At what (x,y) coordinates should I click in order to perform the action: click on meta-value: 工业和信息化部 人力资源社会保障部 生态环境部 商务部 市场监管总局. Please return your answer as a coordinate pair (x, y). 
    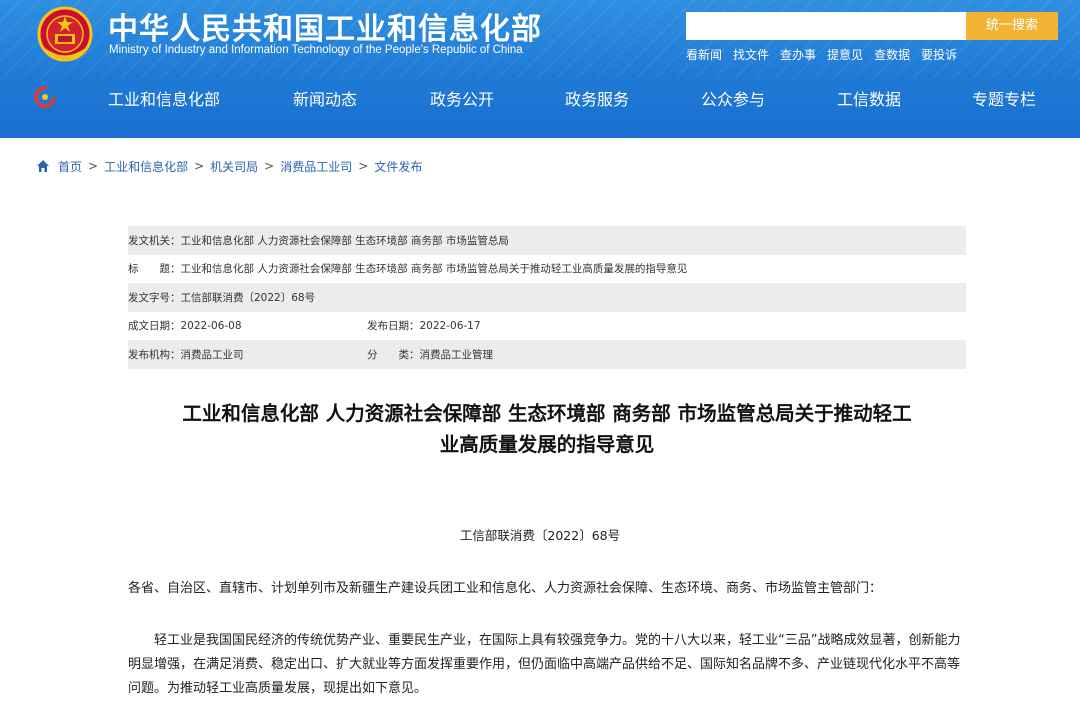
    Looking at the image, I should click on (344, 240).